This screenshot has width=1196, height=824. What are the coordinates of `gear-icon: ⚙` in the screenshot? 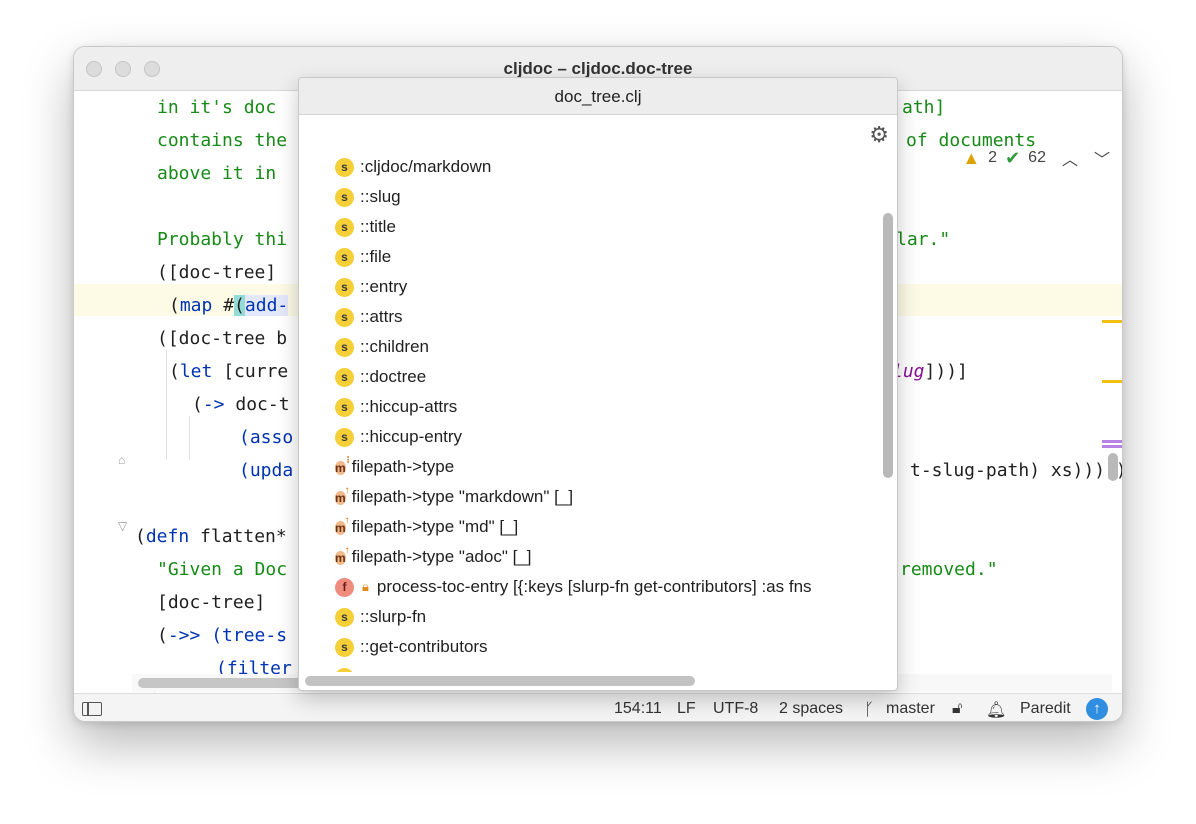 It's located at (879, 135).